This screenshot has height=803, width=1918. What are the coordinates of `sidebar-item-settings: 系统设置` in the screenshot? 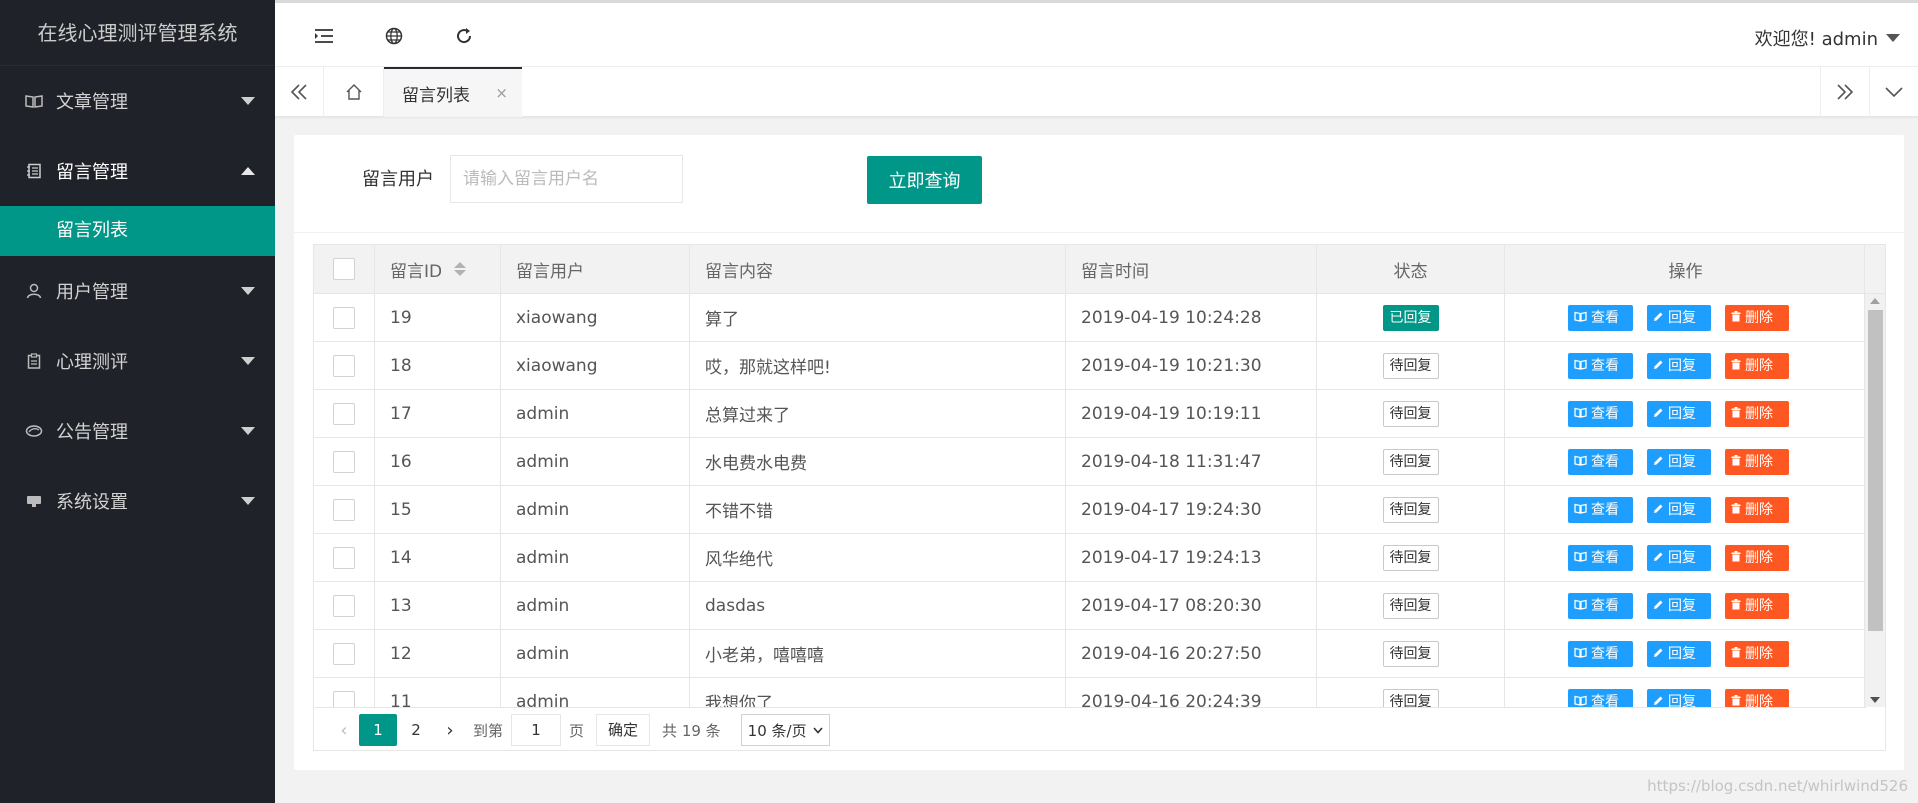 It's located at (137, 501).